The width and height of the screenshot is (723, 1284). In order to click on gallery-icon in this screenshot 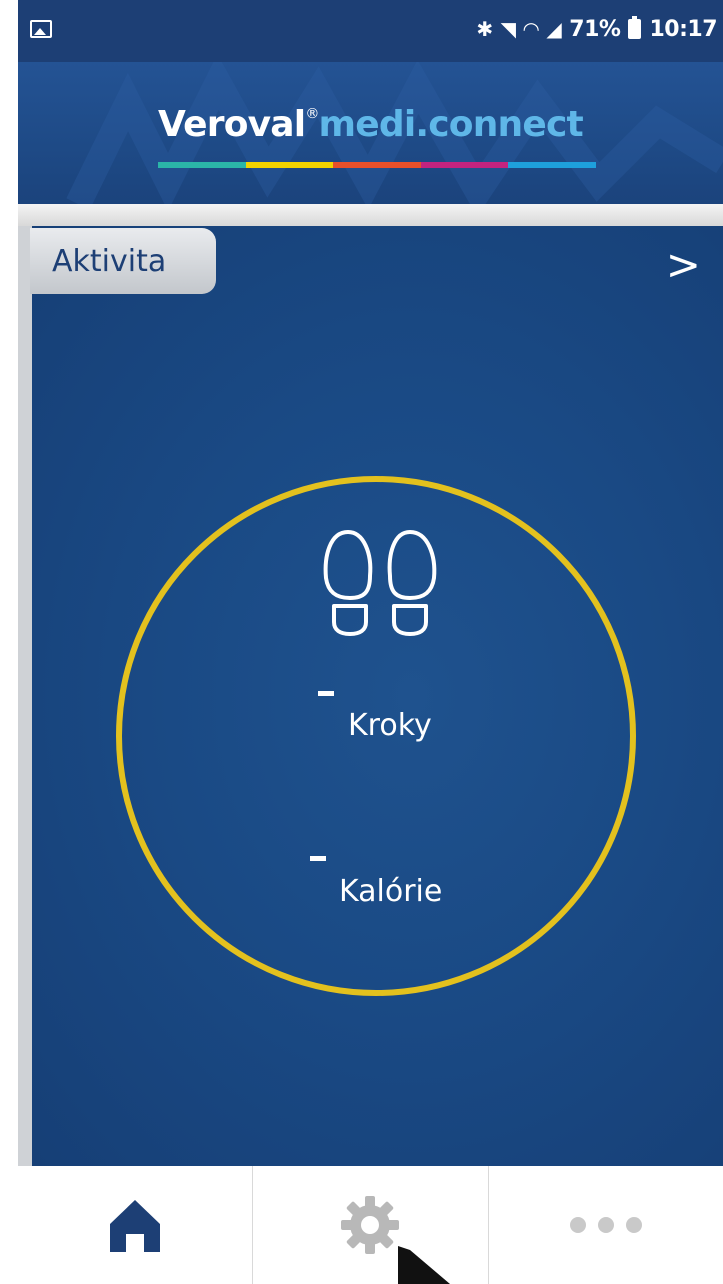, I will do `click(41, 29)`.